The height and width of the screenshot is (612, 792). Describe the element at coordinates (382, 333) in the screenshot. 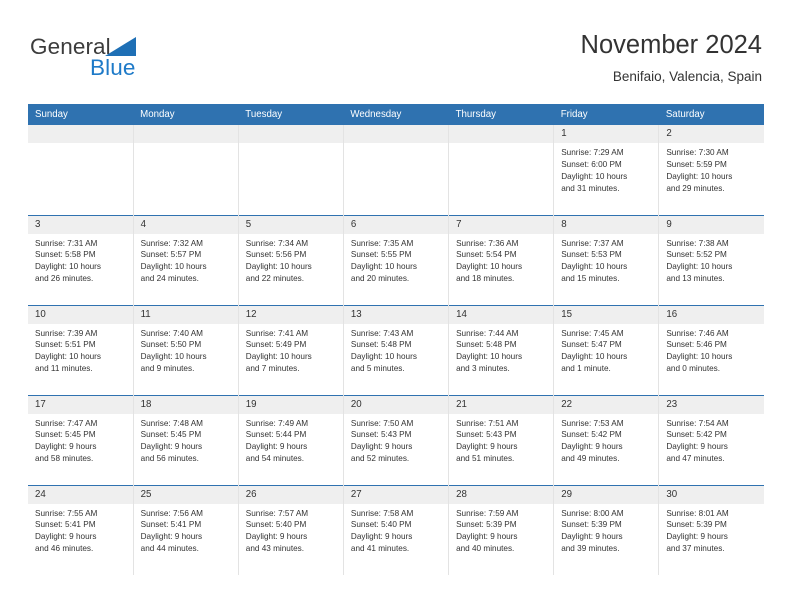

I see `day-detail-sunrise: Sunrise: 7:43 AM` at that location.